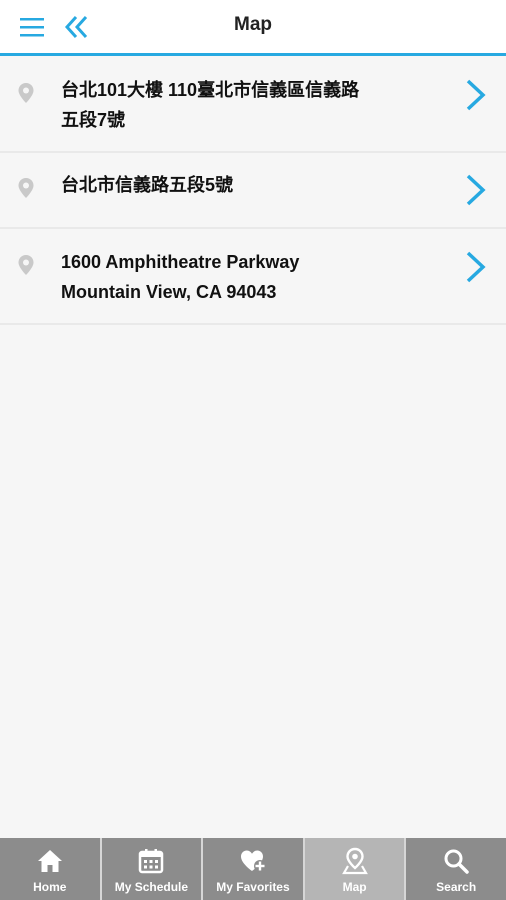  Describe the element at coordinates (243, 185) in the screenshot. I see `location-address: 台北市信義路五段5號` at that location.